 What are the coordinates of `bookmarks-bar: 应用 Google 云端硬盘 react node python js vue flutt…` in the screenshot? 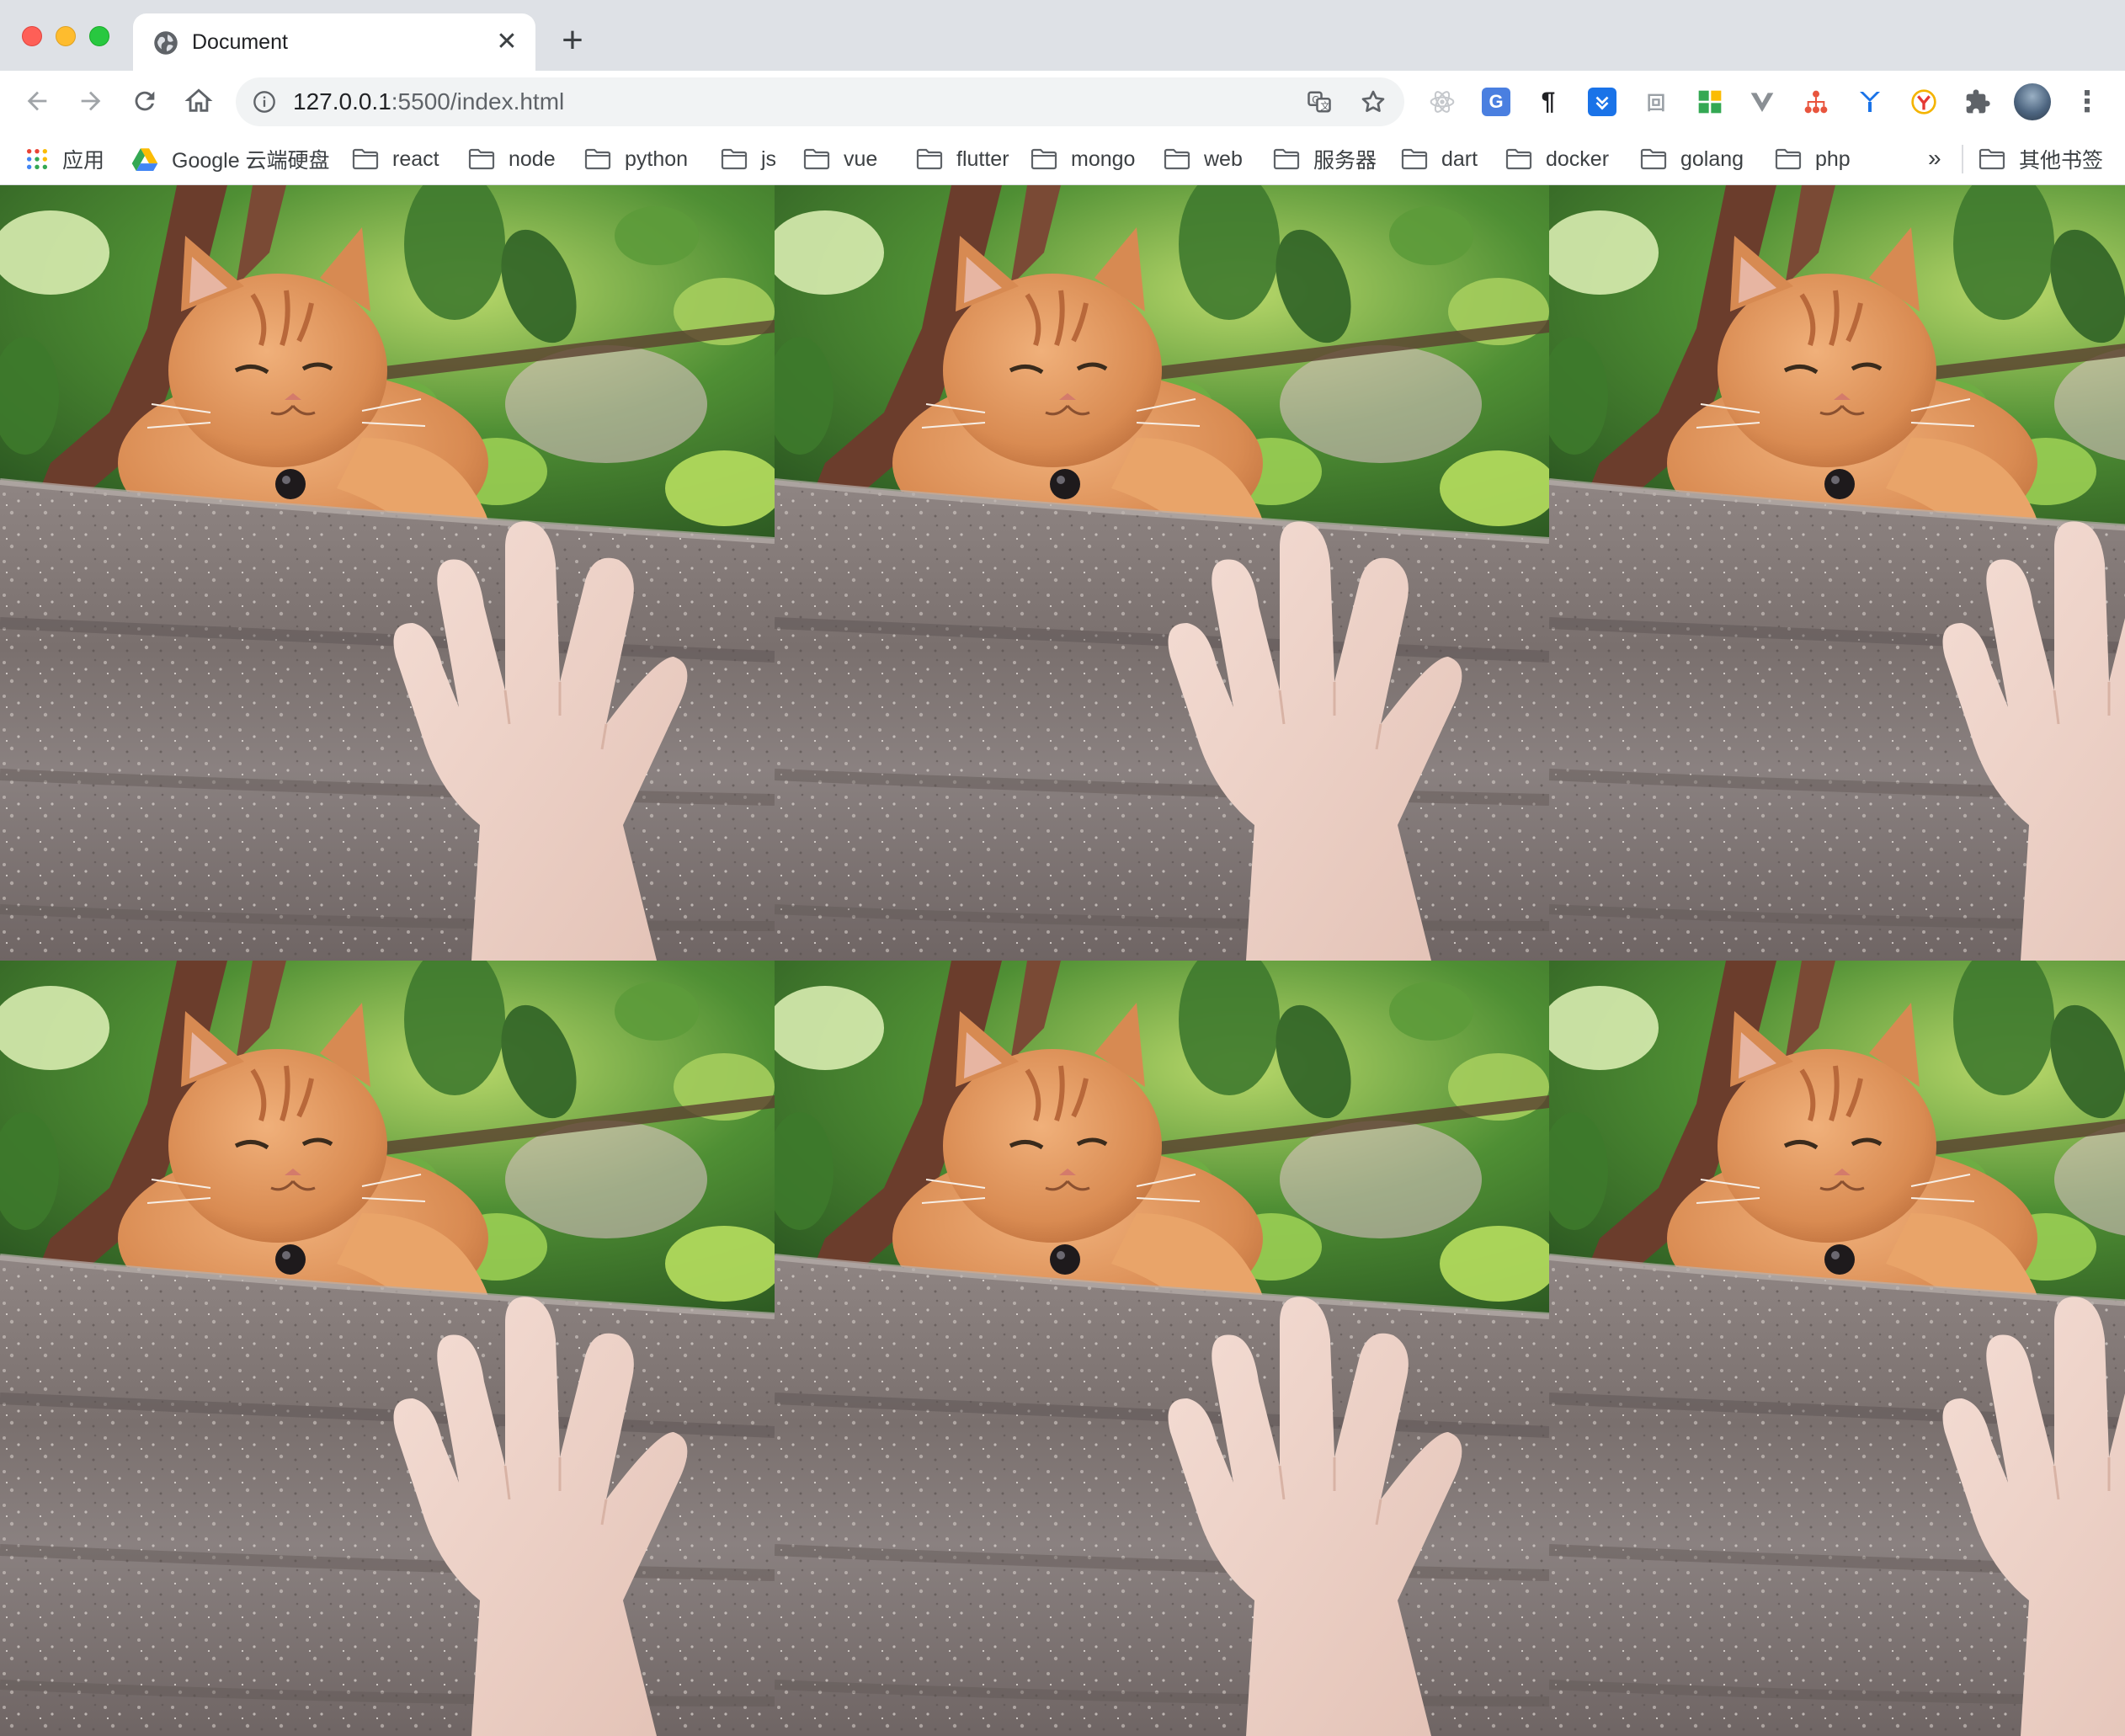 It's located at (1062, 159).